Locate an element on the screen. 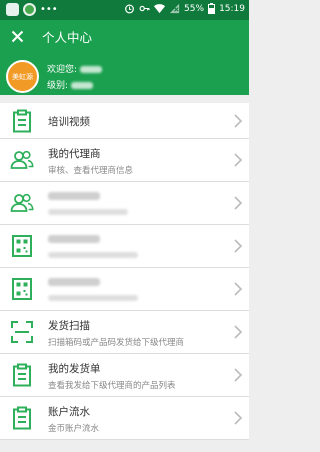  status-right: 55% 15:19 is located at coordinates (184, 8).